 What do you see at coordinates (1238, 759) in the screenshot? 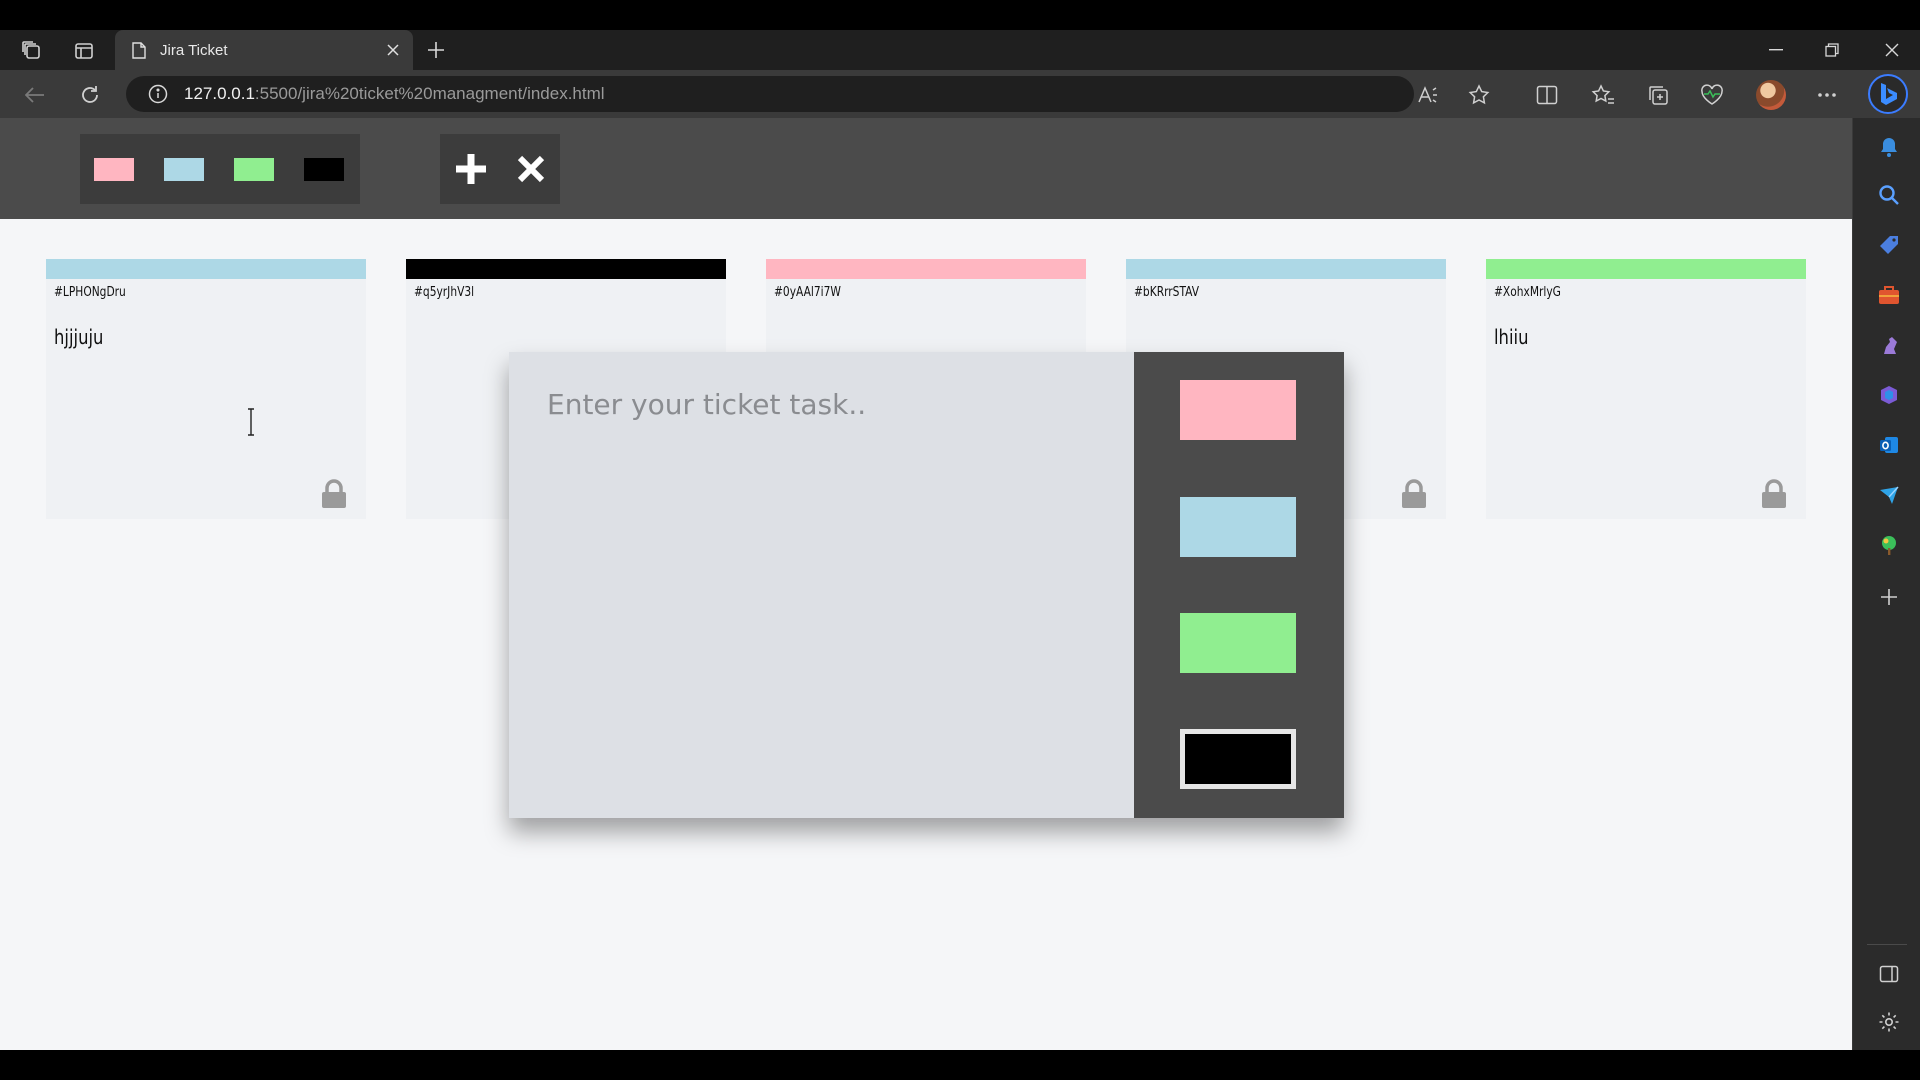
I see `modal-color-black` at bounding box center [1238, 759].